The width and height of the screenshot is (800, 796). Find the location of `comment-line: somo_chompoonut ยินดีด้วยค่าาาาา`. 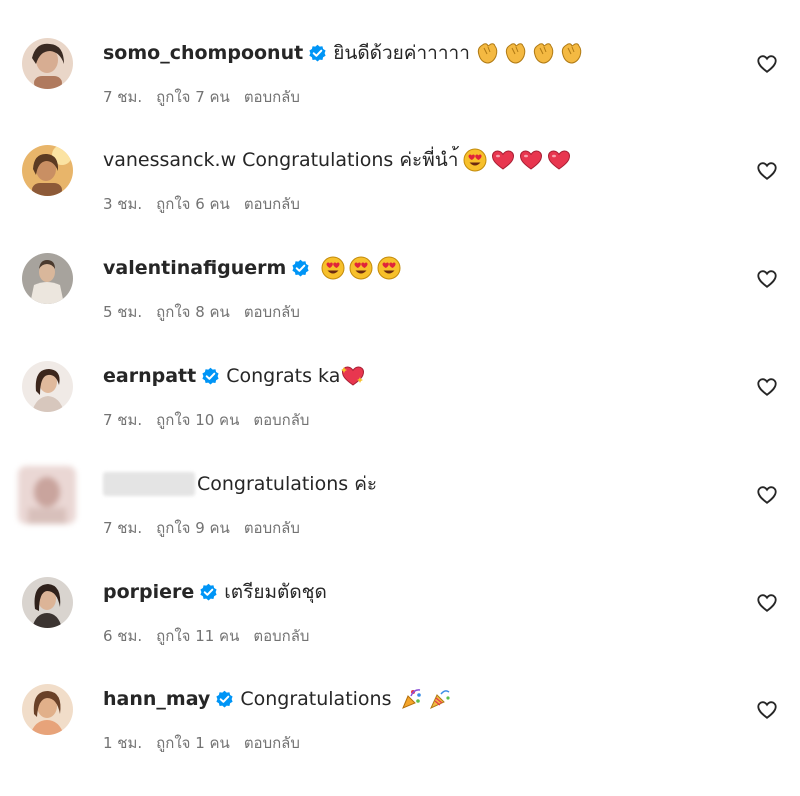

comment-line: somo_chompoonut ยินดีด้วยค่าาาาา is located at coordinates (343, 53).